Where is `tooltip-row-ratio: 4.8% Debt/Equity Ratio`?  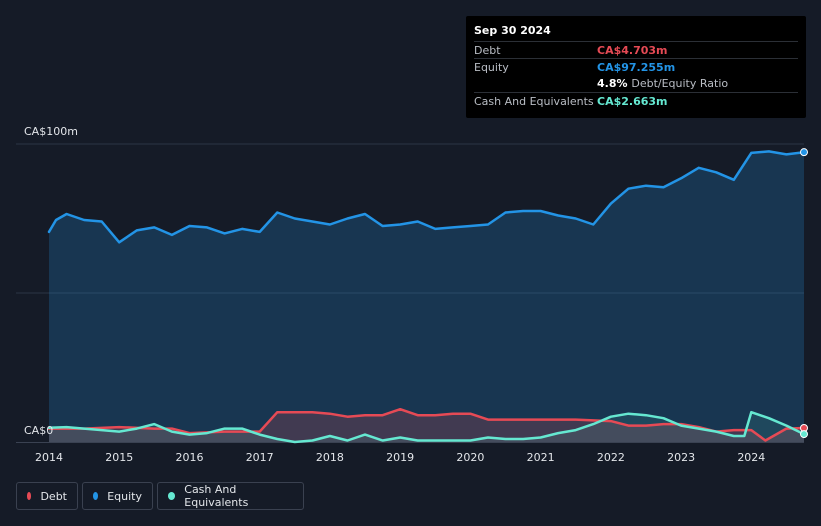
tooltip-row-ratio: 4.8% Debt/Equity Ratio is located at coordinates (636, 83).